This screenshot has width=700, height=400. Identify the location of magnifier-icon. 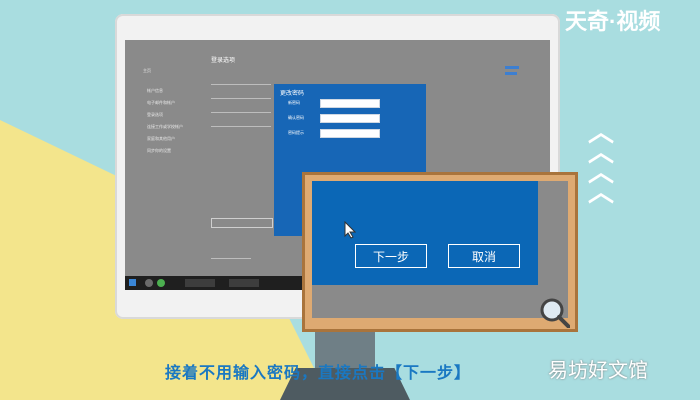
(555, 313).